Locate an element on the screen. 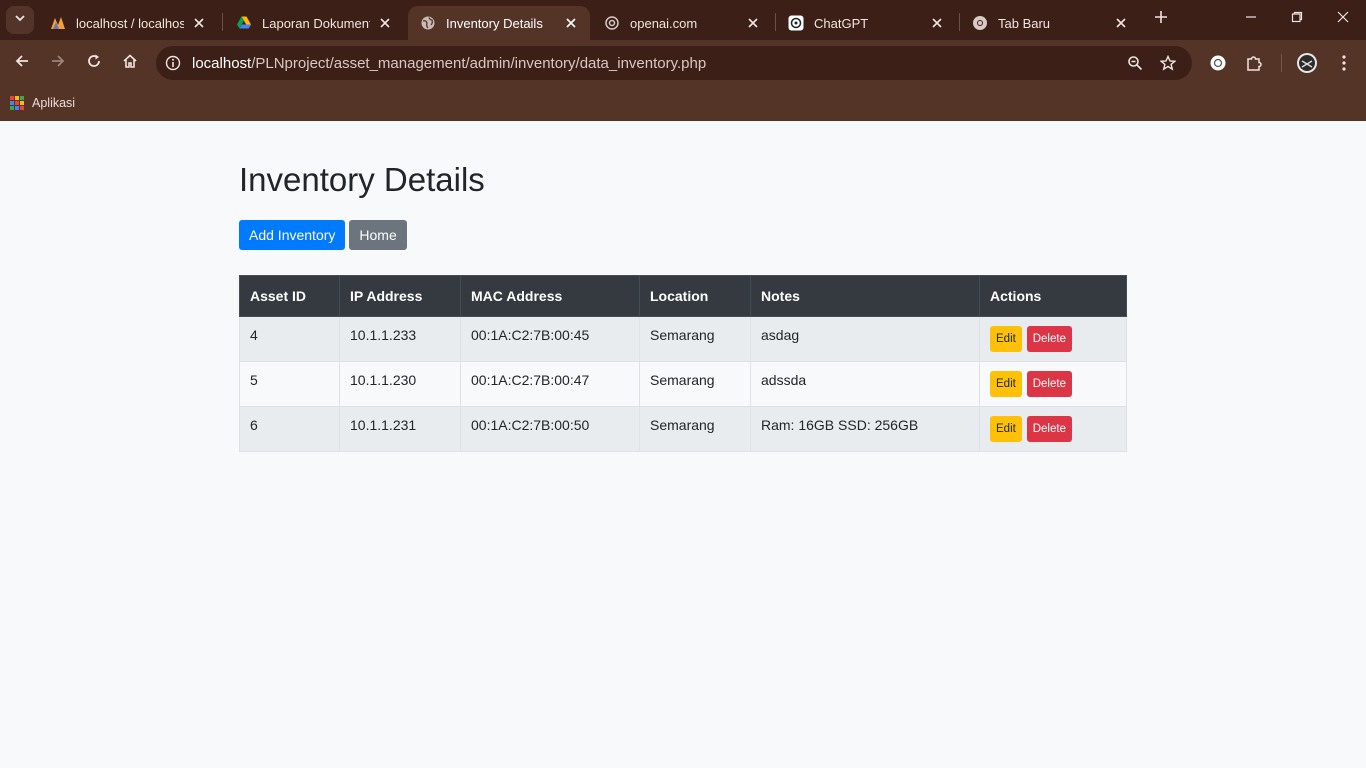 The width and height of the screenshot is (1366, 768). col-notes: Notes is located at coordinates (865, 296).